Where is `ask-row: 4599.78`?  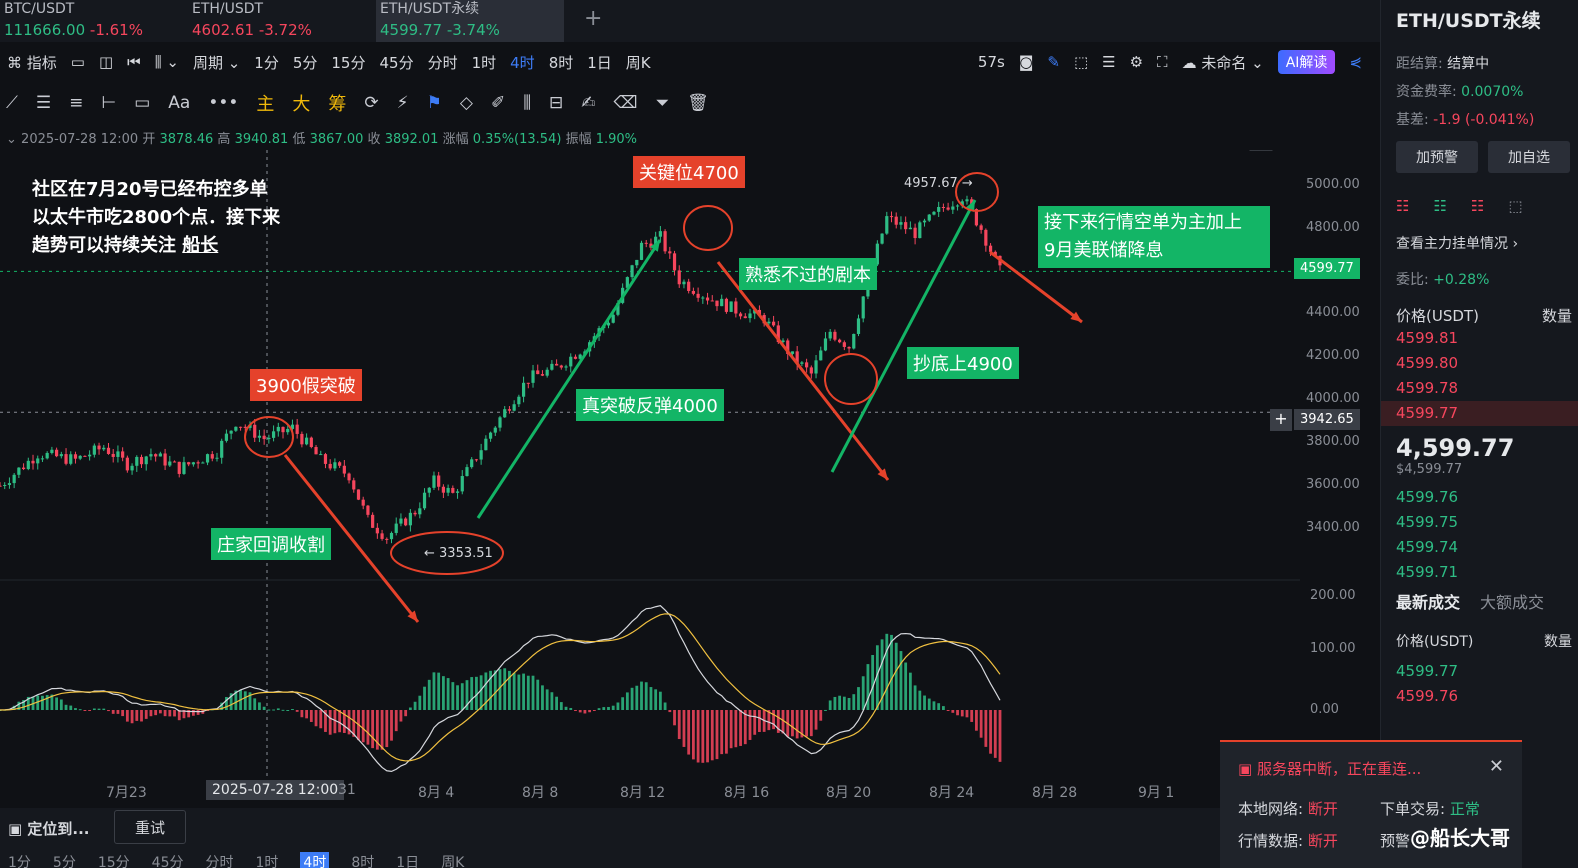 ask-row: 4599.78 is located at coordinates (1479, 388).